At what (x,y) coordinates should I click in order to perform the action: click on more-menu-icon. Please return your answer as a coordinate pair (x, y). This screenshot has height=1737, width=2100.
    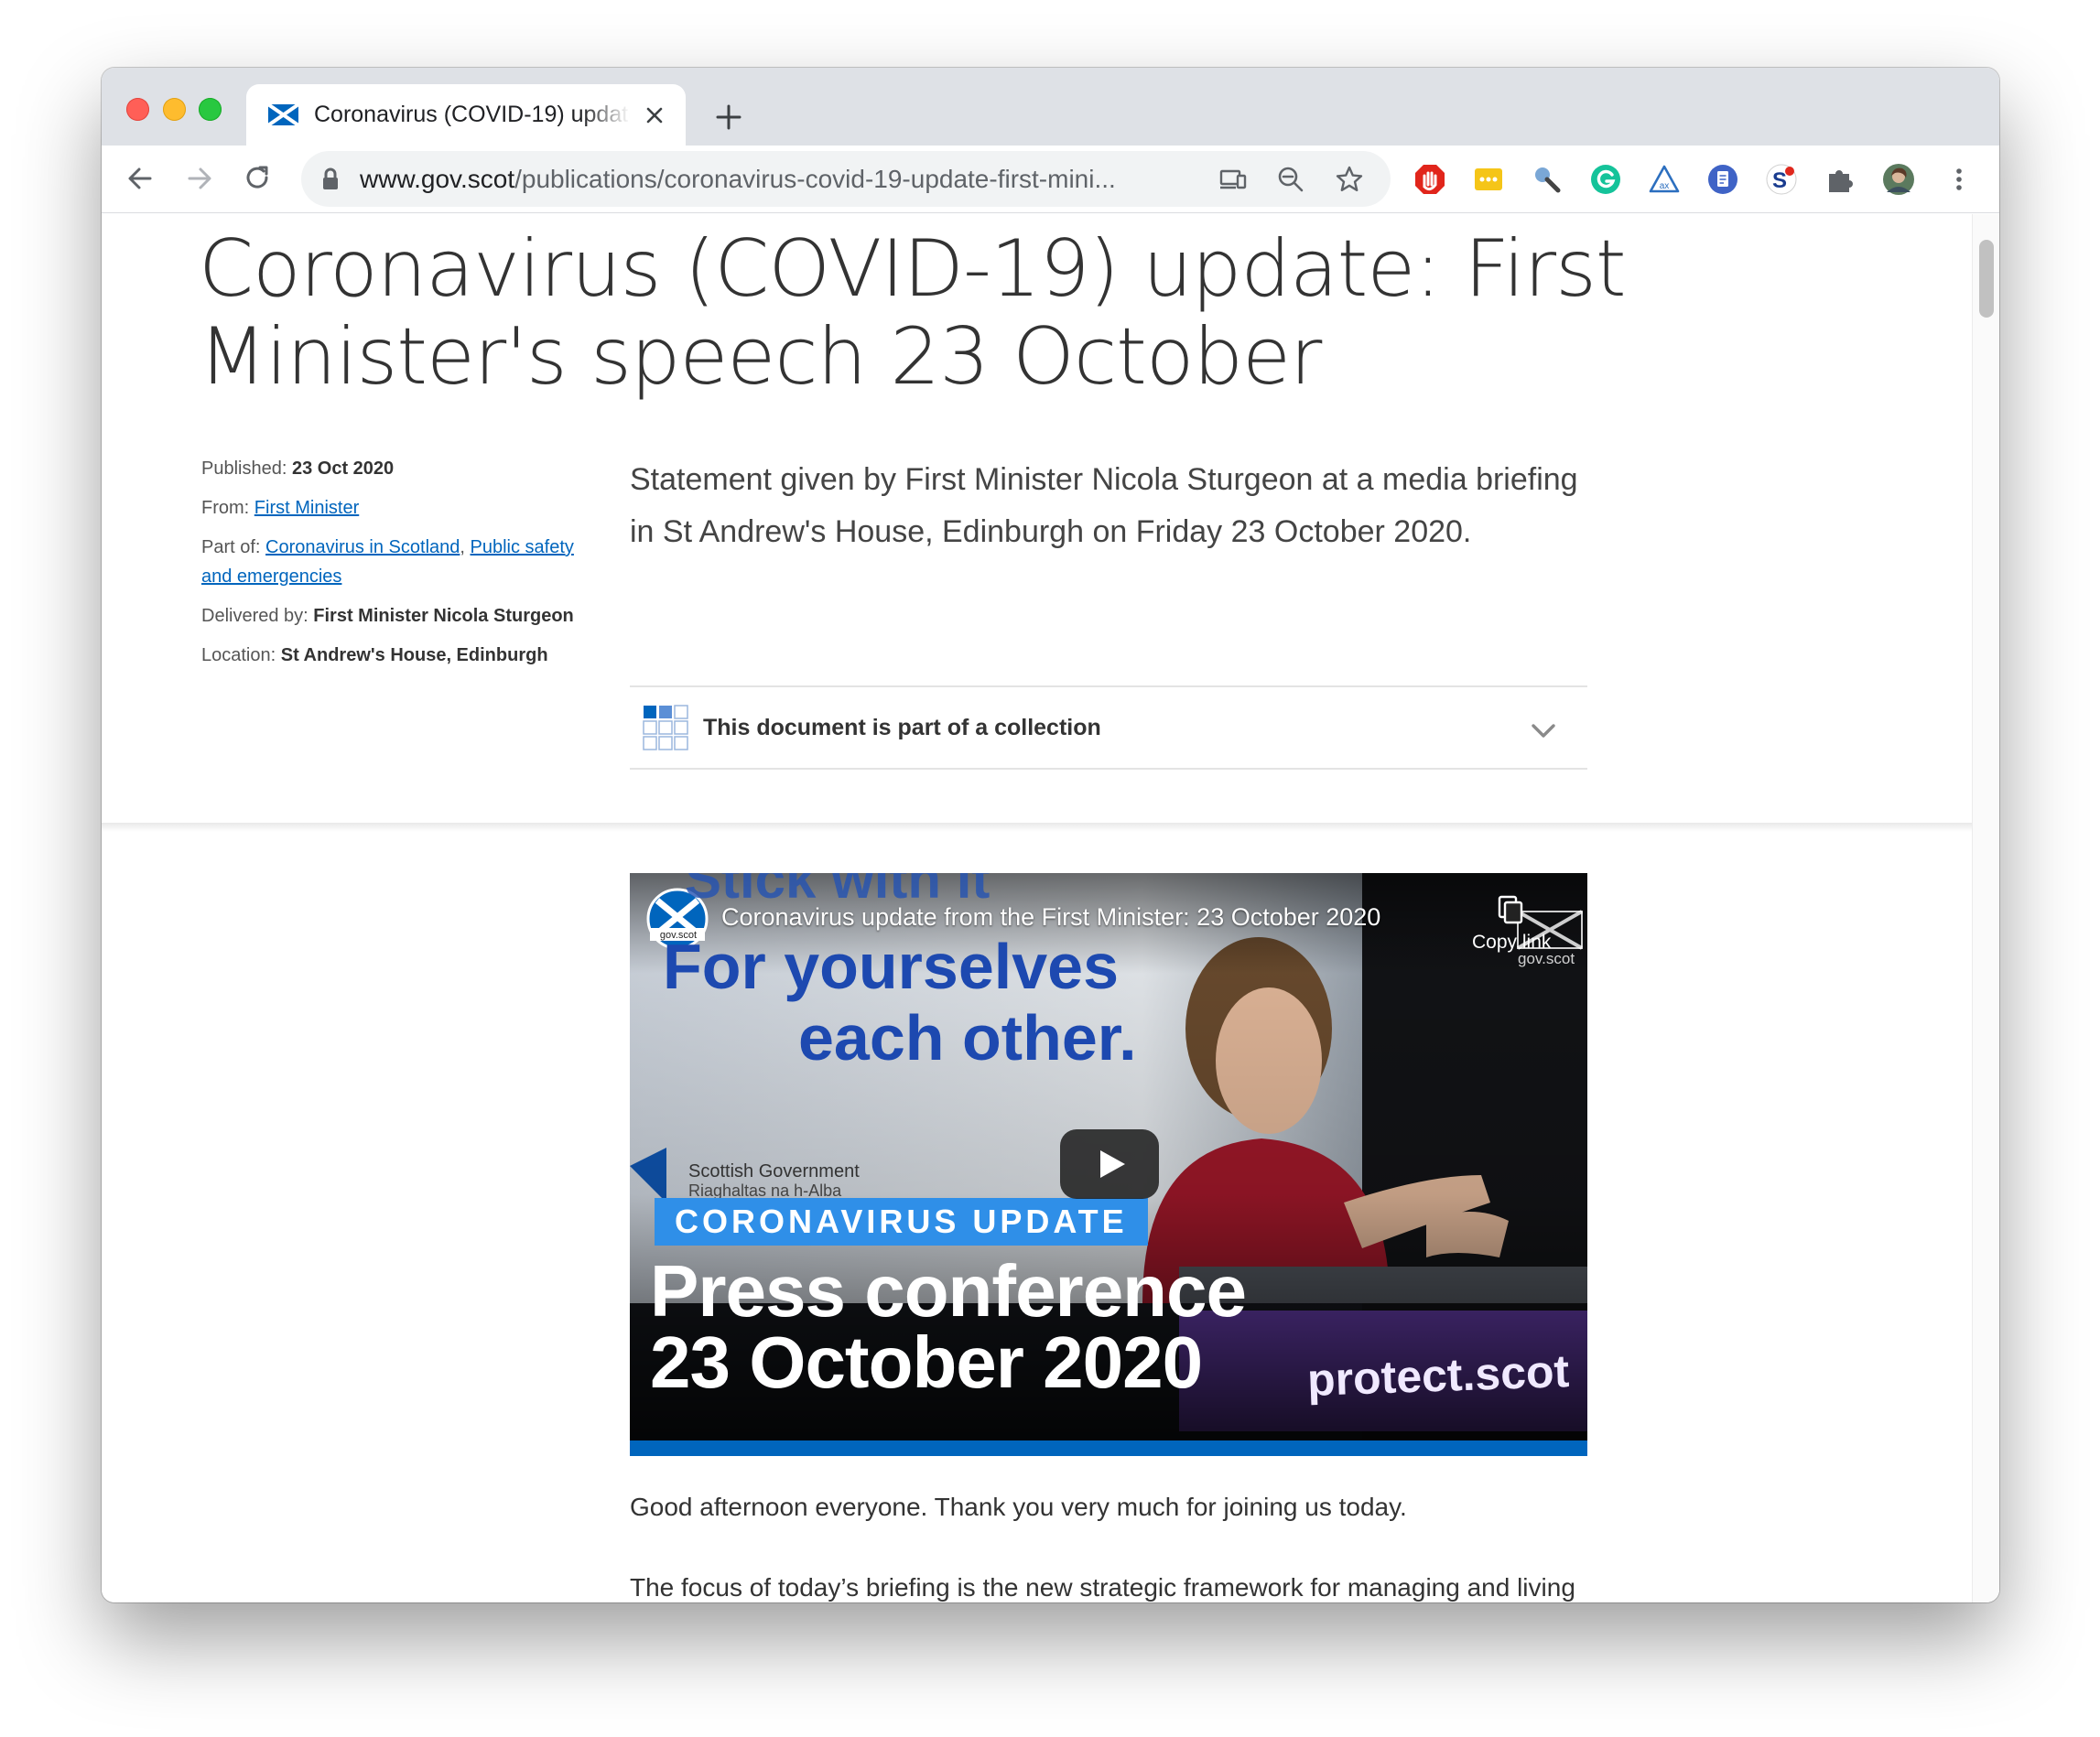
    Looking at the image, I should click on (1960, 180).